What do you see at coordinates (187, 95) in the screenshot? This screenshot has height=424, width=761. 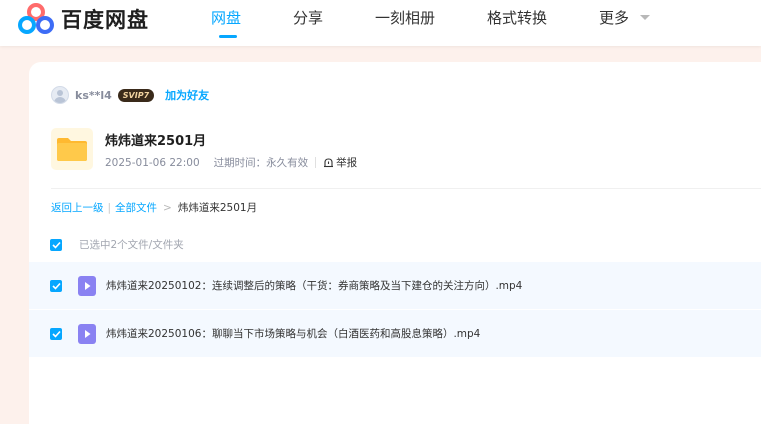 I see `add-friend-link: 加为好友` at bounding box center [187, 95].